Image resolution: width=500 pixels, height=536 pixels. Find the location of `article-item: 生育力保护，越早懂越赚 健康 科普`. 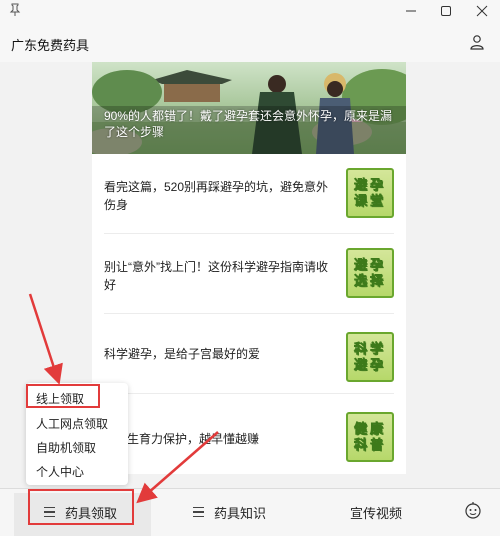

article-item: 生育力保护，越早懂越赚 健康 科普 is located at coordinates (249, 434).